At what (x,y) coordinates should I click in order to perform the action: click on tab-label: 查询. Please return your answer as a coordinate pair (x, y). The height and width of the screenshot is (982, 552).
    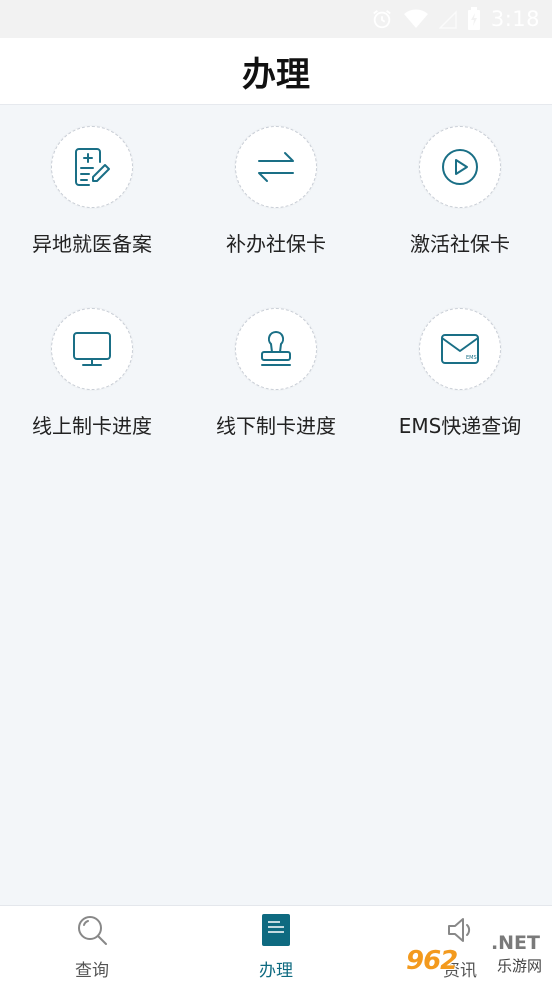
    Looking at the image, I should click on (92, 971).